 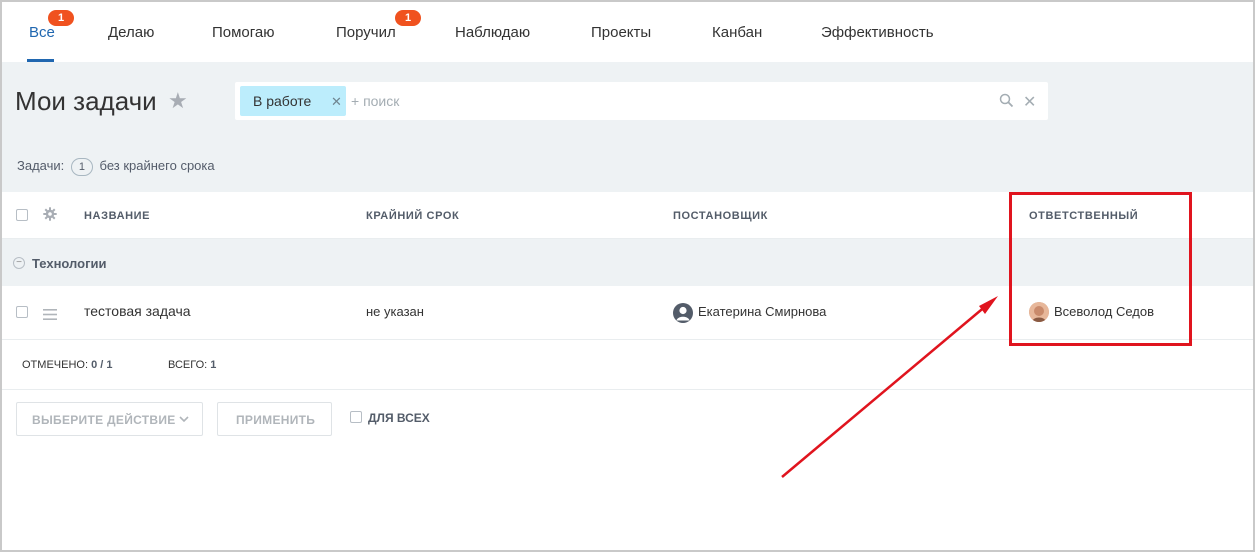 What do you see at coordinates (1006, 103) in the screenshot?
I see `search-icon` at bounding box center [1006, 103].